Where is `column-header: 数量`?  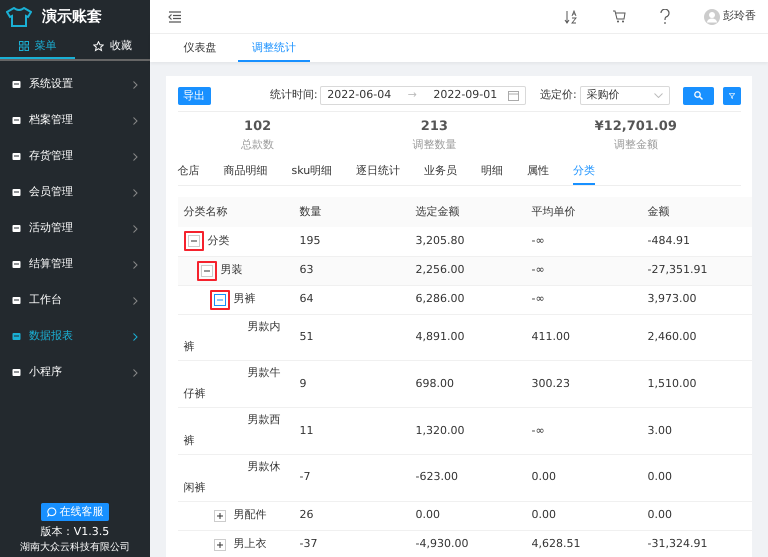
column-header: 数量 is located at coordinates (352, 212).